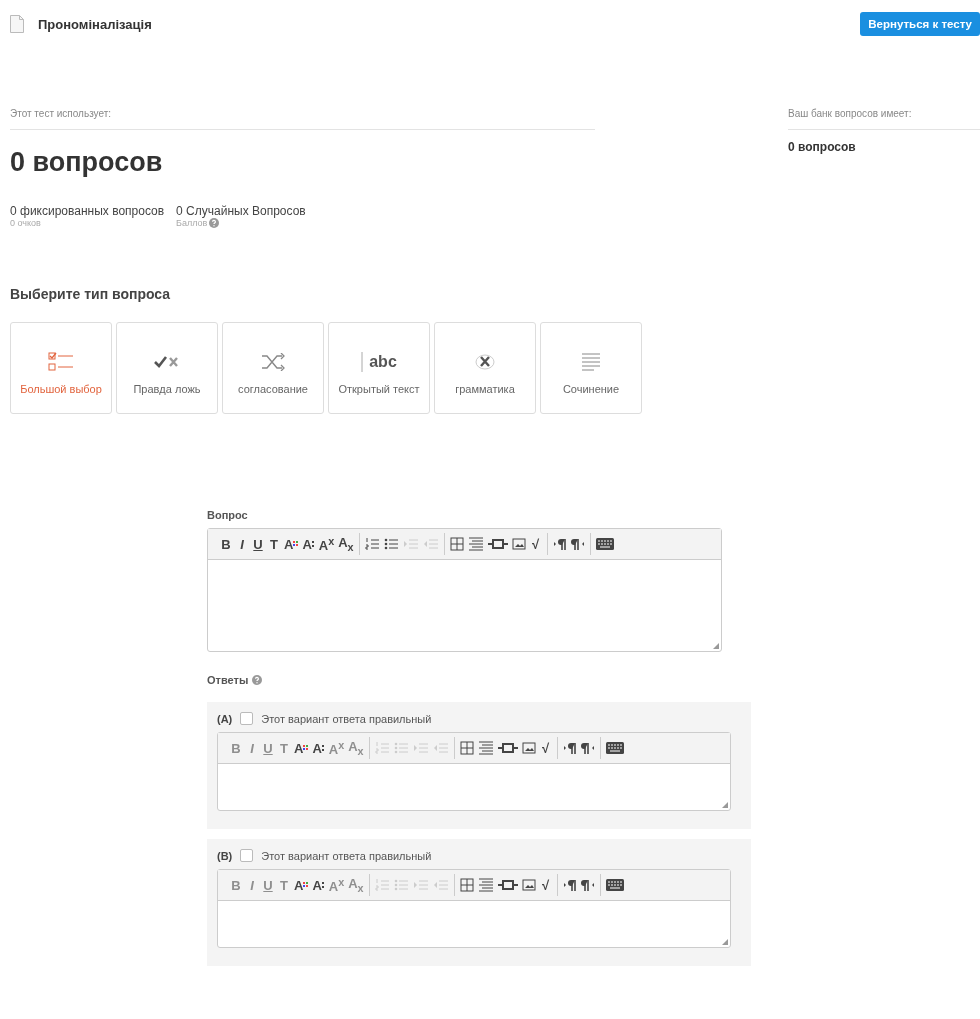  I want to click on field-label: Вопрос, so click(227, 515).